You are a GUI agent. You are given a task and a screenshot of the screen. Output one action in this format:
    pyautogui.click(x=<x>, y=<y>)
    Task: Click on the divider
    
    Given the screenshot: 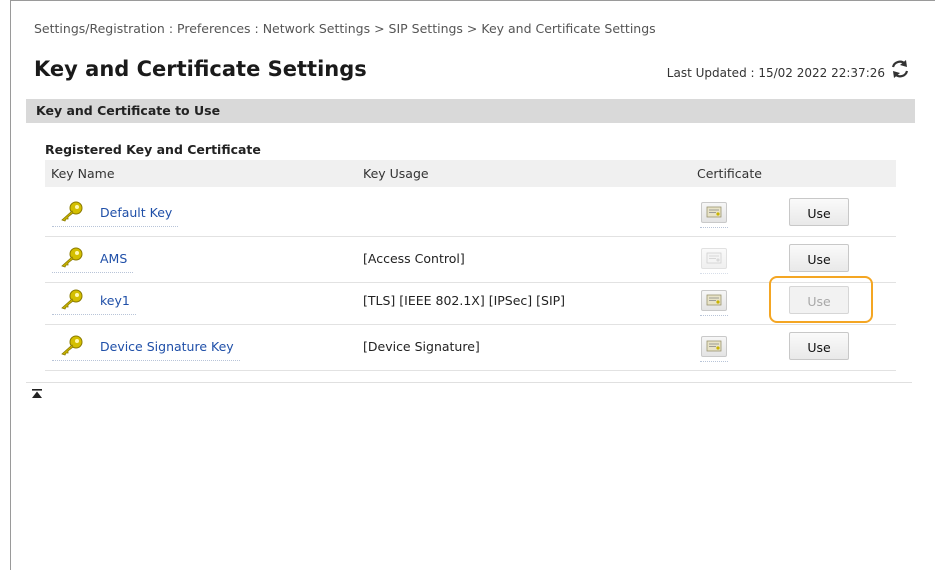 What is the action you would take?
    pyautogui.click(x=469, y=382)
    